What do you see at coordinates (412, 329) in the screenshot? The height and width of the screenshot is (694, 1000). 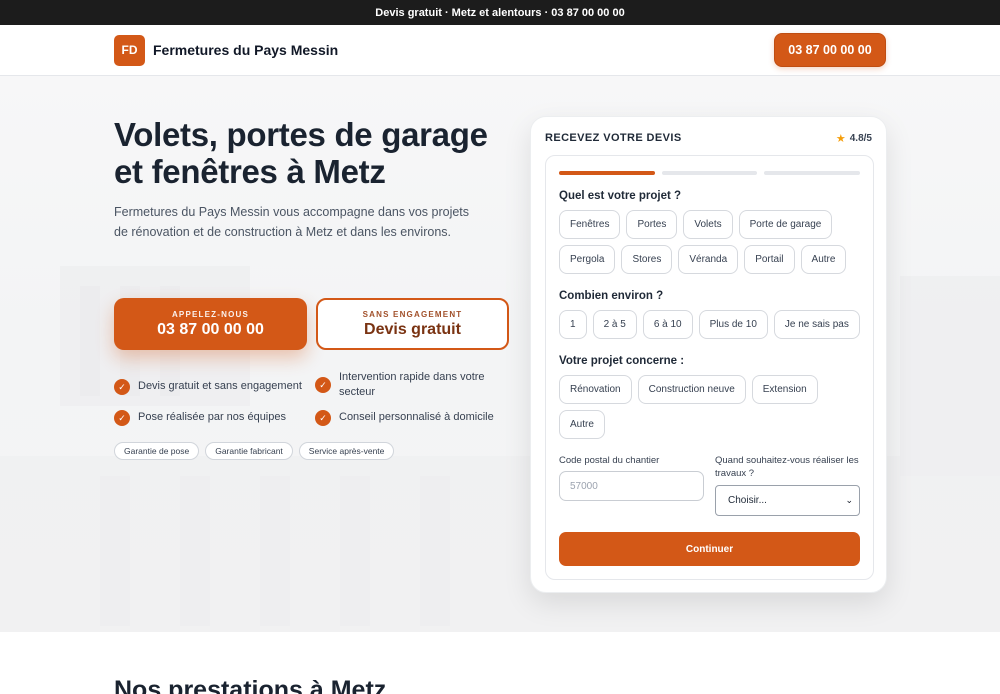 I see `free-quote-label: Devis gratuit` at bounding box center [412, 329].